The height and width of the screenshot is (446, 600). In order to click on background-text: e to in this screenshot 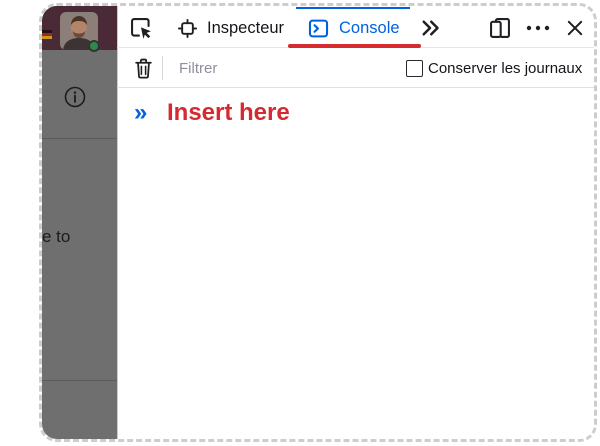, I will do `click(56, 236)`.